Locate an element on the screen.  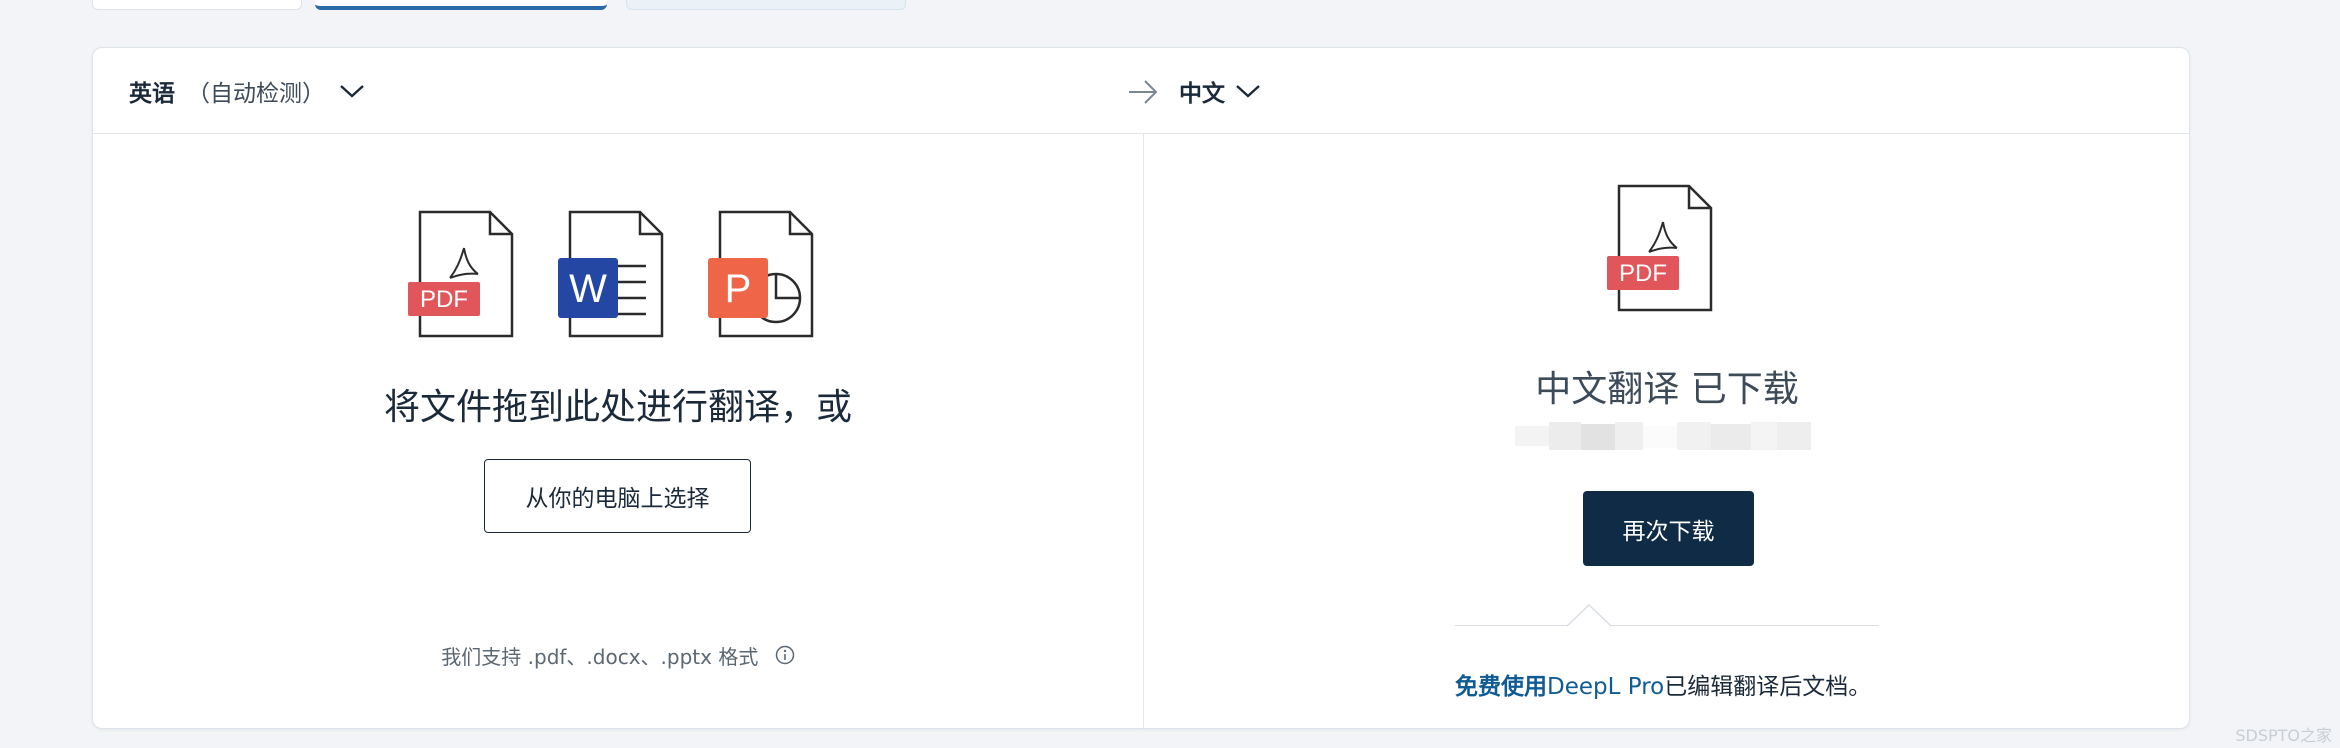
language-bar: 英语 （自动检测） 中文 is located at coordinates (1141, 91).